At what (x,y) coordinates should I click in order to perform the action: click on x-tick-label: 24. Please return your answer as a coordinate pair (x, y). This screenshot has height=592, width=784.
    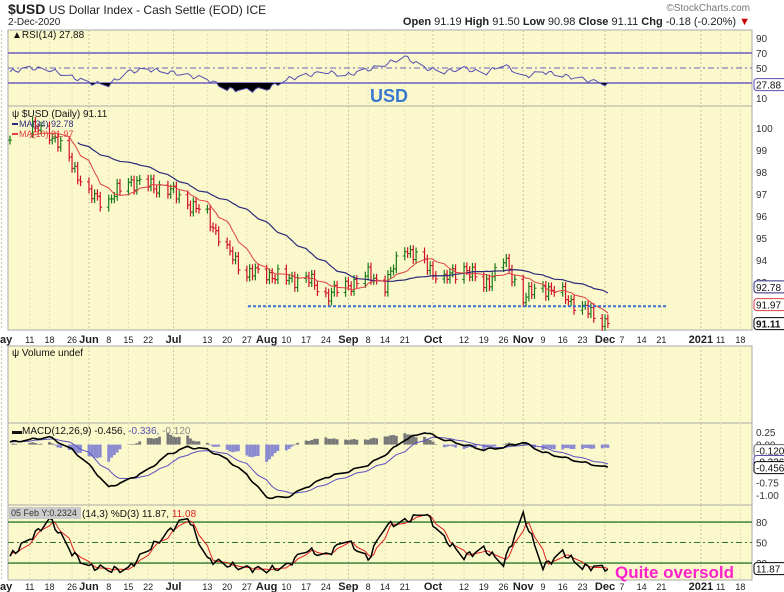
    Looking at the image, I should click on (326, 340).